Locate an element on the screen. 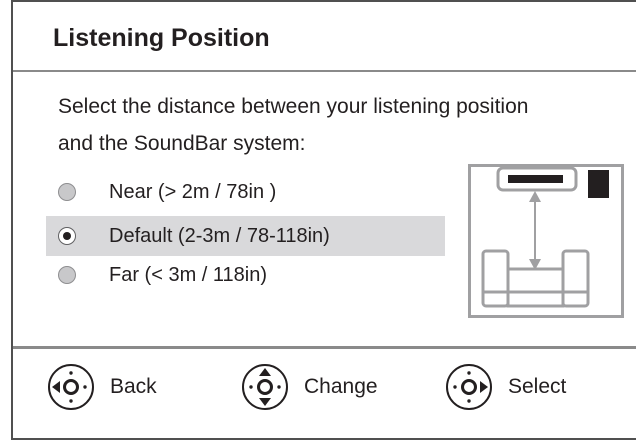 This screenshot has width=636, height=440. change-label: Change is located at coordinates (341, 386).